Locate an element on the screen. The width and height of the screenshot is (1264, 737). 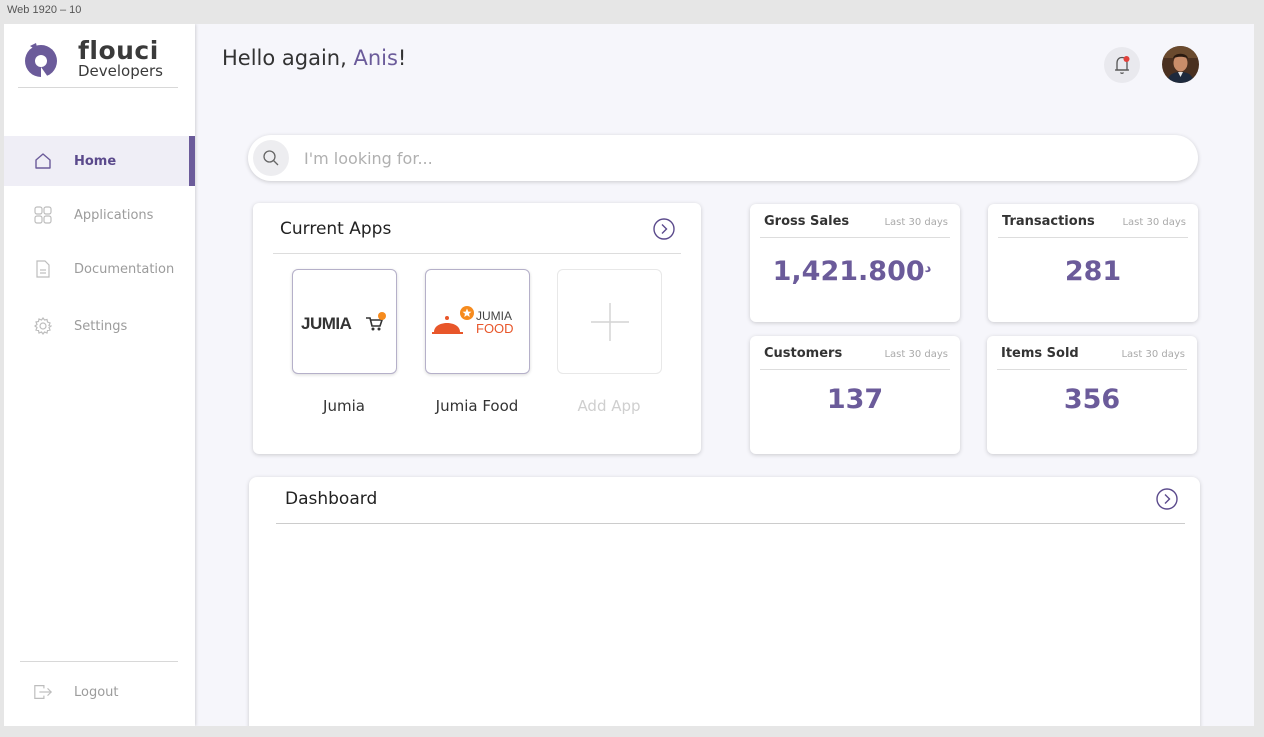
home-icon is located at coordinates (43, 161).